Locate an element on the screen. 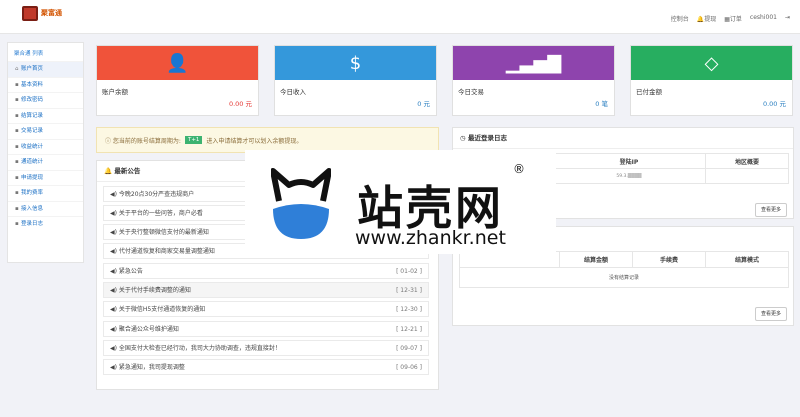 This screenshot has height=417, width=800. card-label: 已付金额 is located at coordinates (649, 92).